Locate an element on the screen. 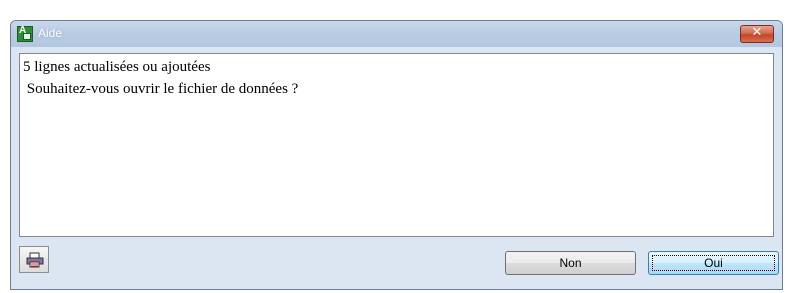 This screenshot has width=785, height=293. close-icon: ✕ is located at coordinates (757, 32).